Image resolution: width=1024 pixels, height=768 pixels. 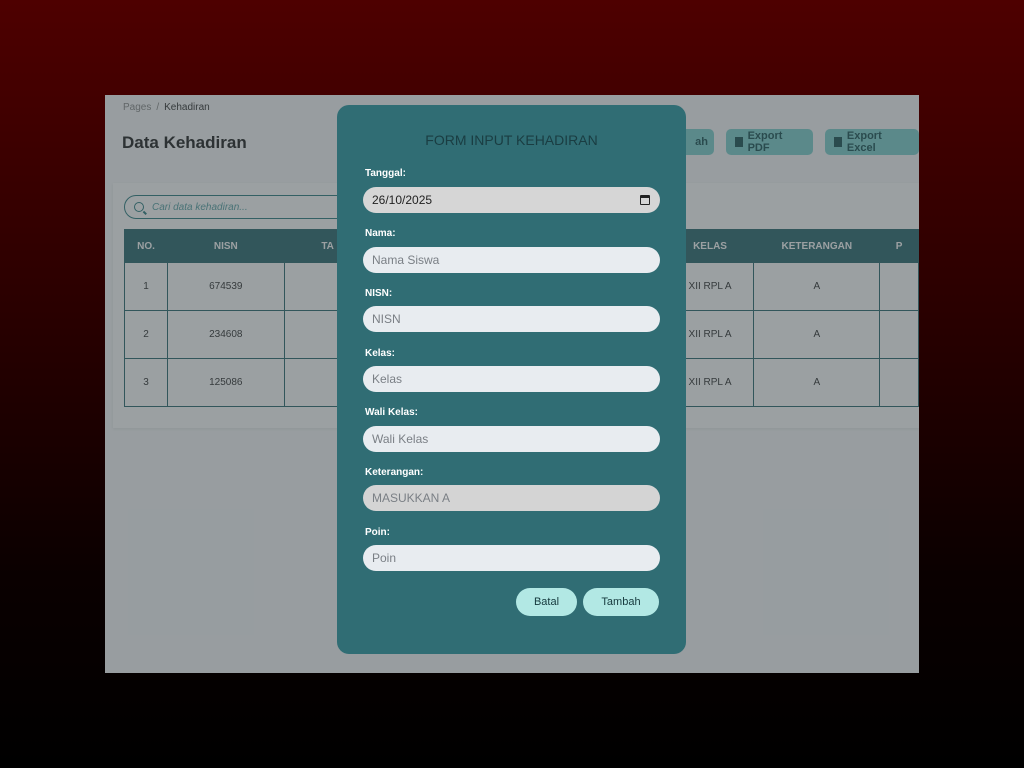 I want to click on wali-kelas-label: Wali Kelas:, so click(x=391, y=412).